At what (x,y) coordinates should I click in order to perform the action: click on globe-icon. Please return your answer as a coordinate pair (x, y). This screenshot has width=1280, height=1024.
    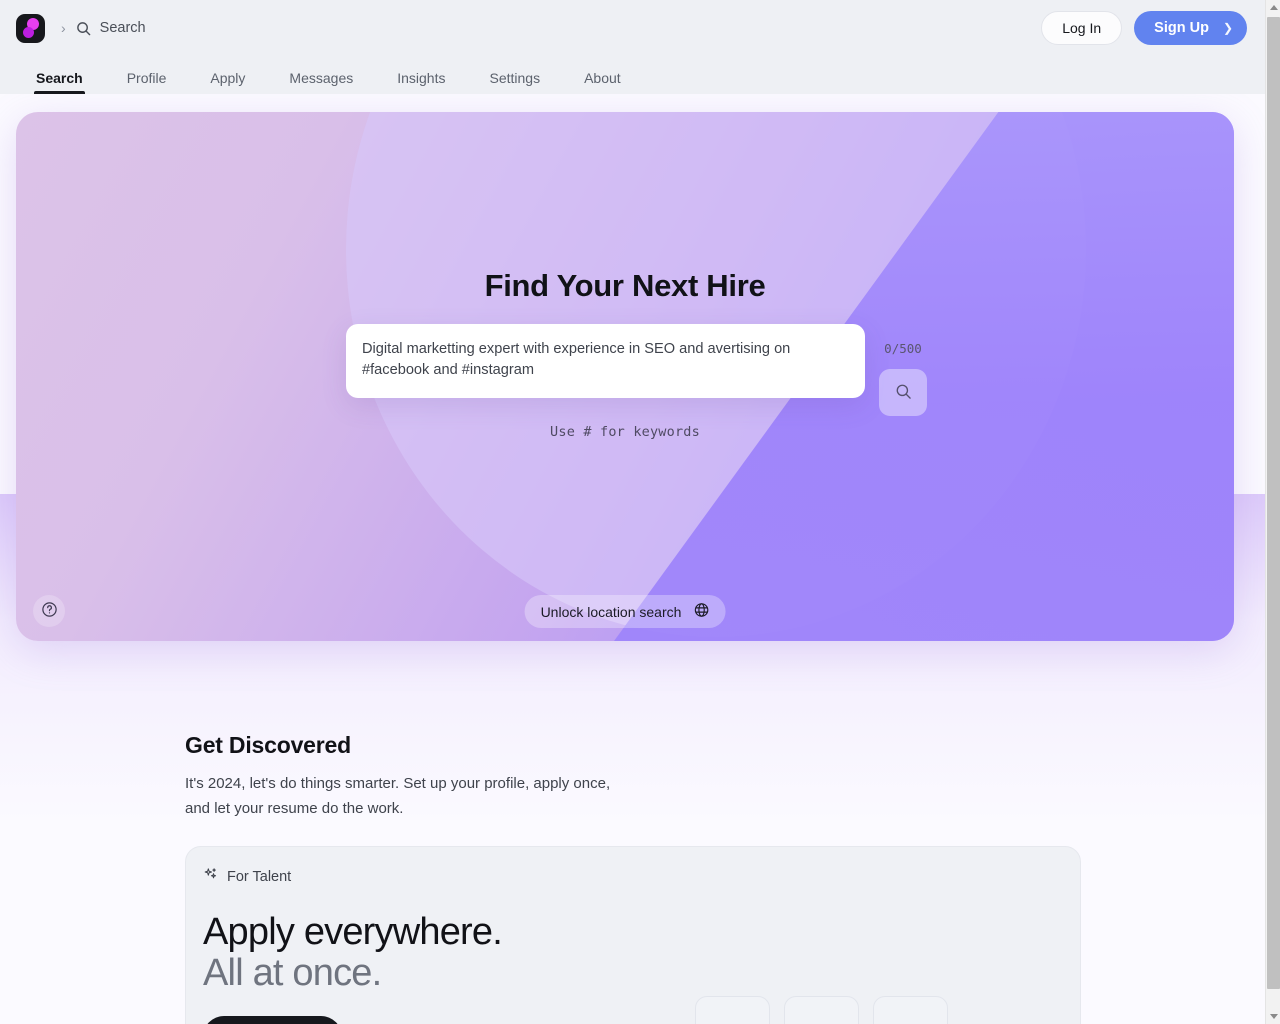
    Looking at the image, I should click on (701, 611).